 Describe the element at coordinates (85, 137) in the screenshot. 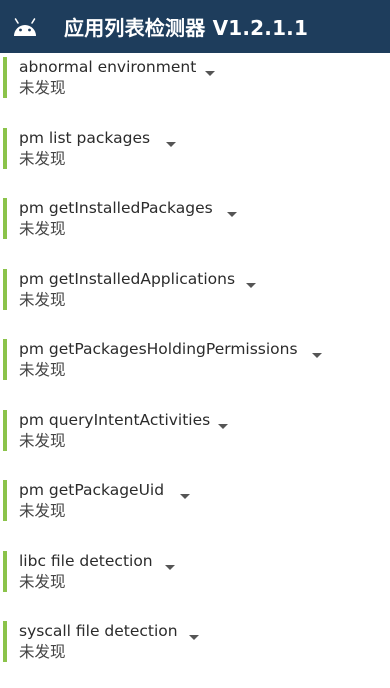

I see `detection-name: pm list packages` at that location.